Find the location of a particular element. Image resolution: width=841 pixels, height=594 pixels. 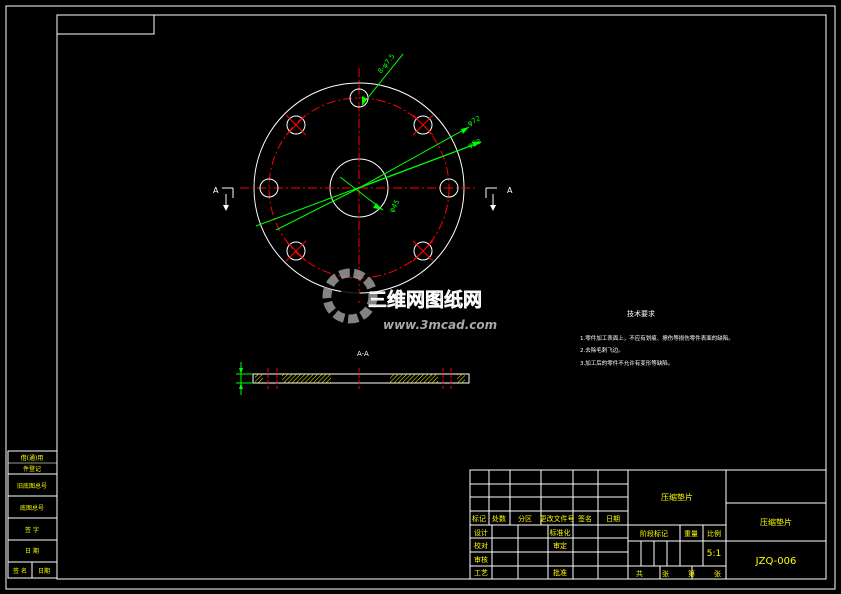

tb-weight-label: 重量 is located at coordinates (691, 534).